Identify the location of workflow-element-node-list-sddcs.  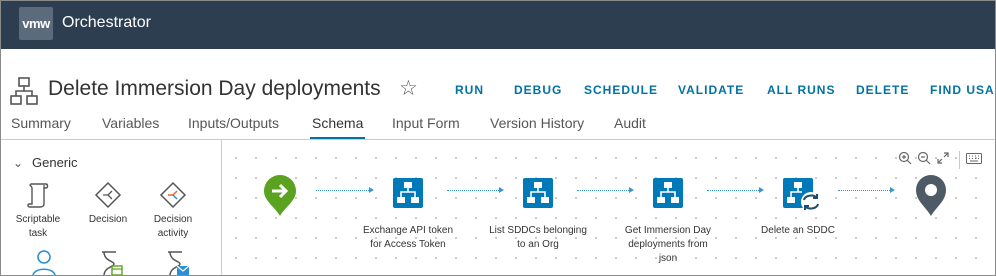
(538, 193).